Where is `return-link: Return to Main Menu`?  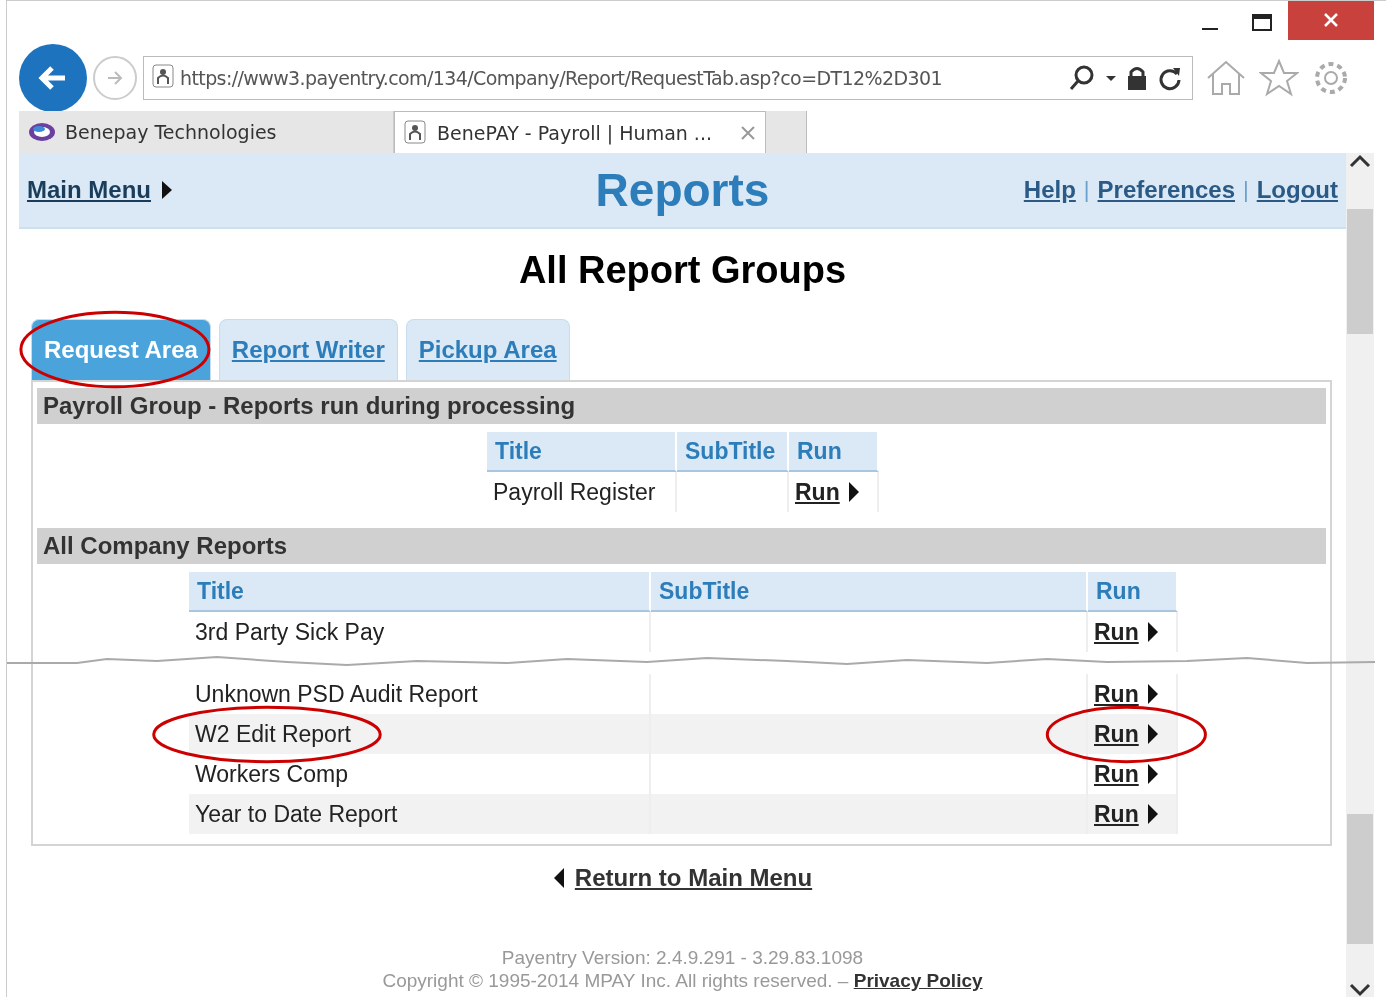 return-link: Return to Main Menu is located at coordinates (693, 878).